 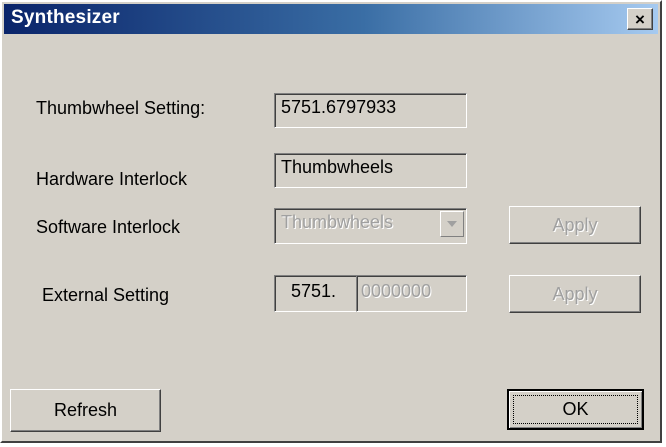 I want to click on hardware-interlock-field: Thumbwheels, so click(x=370, y=170).